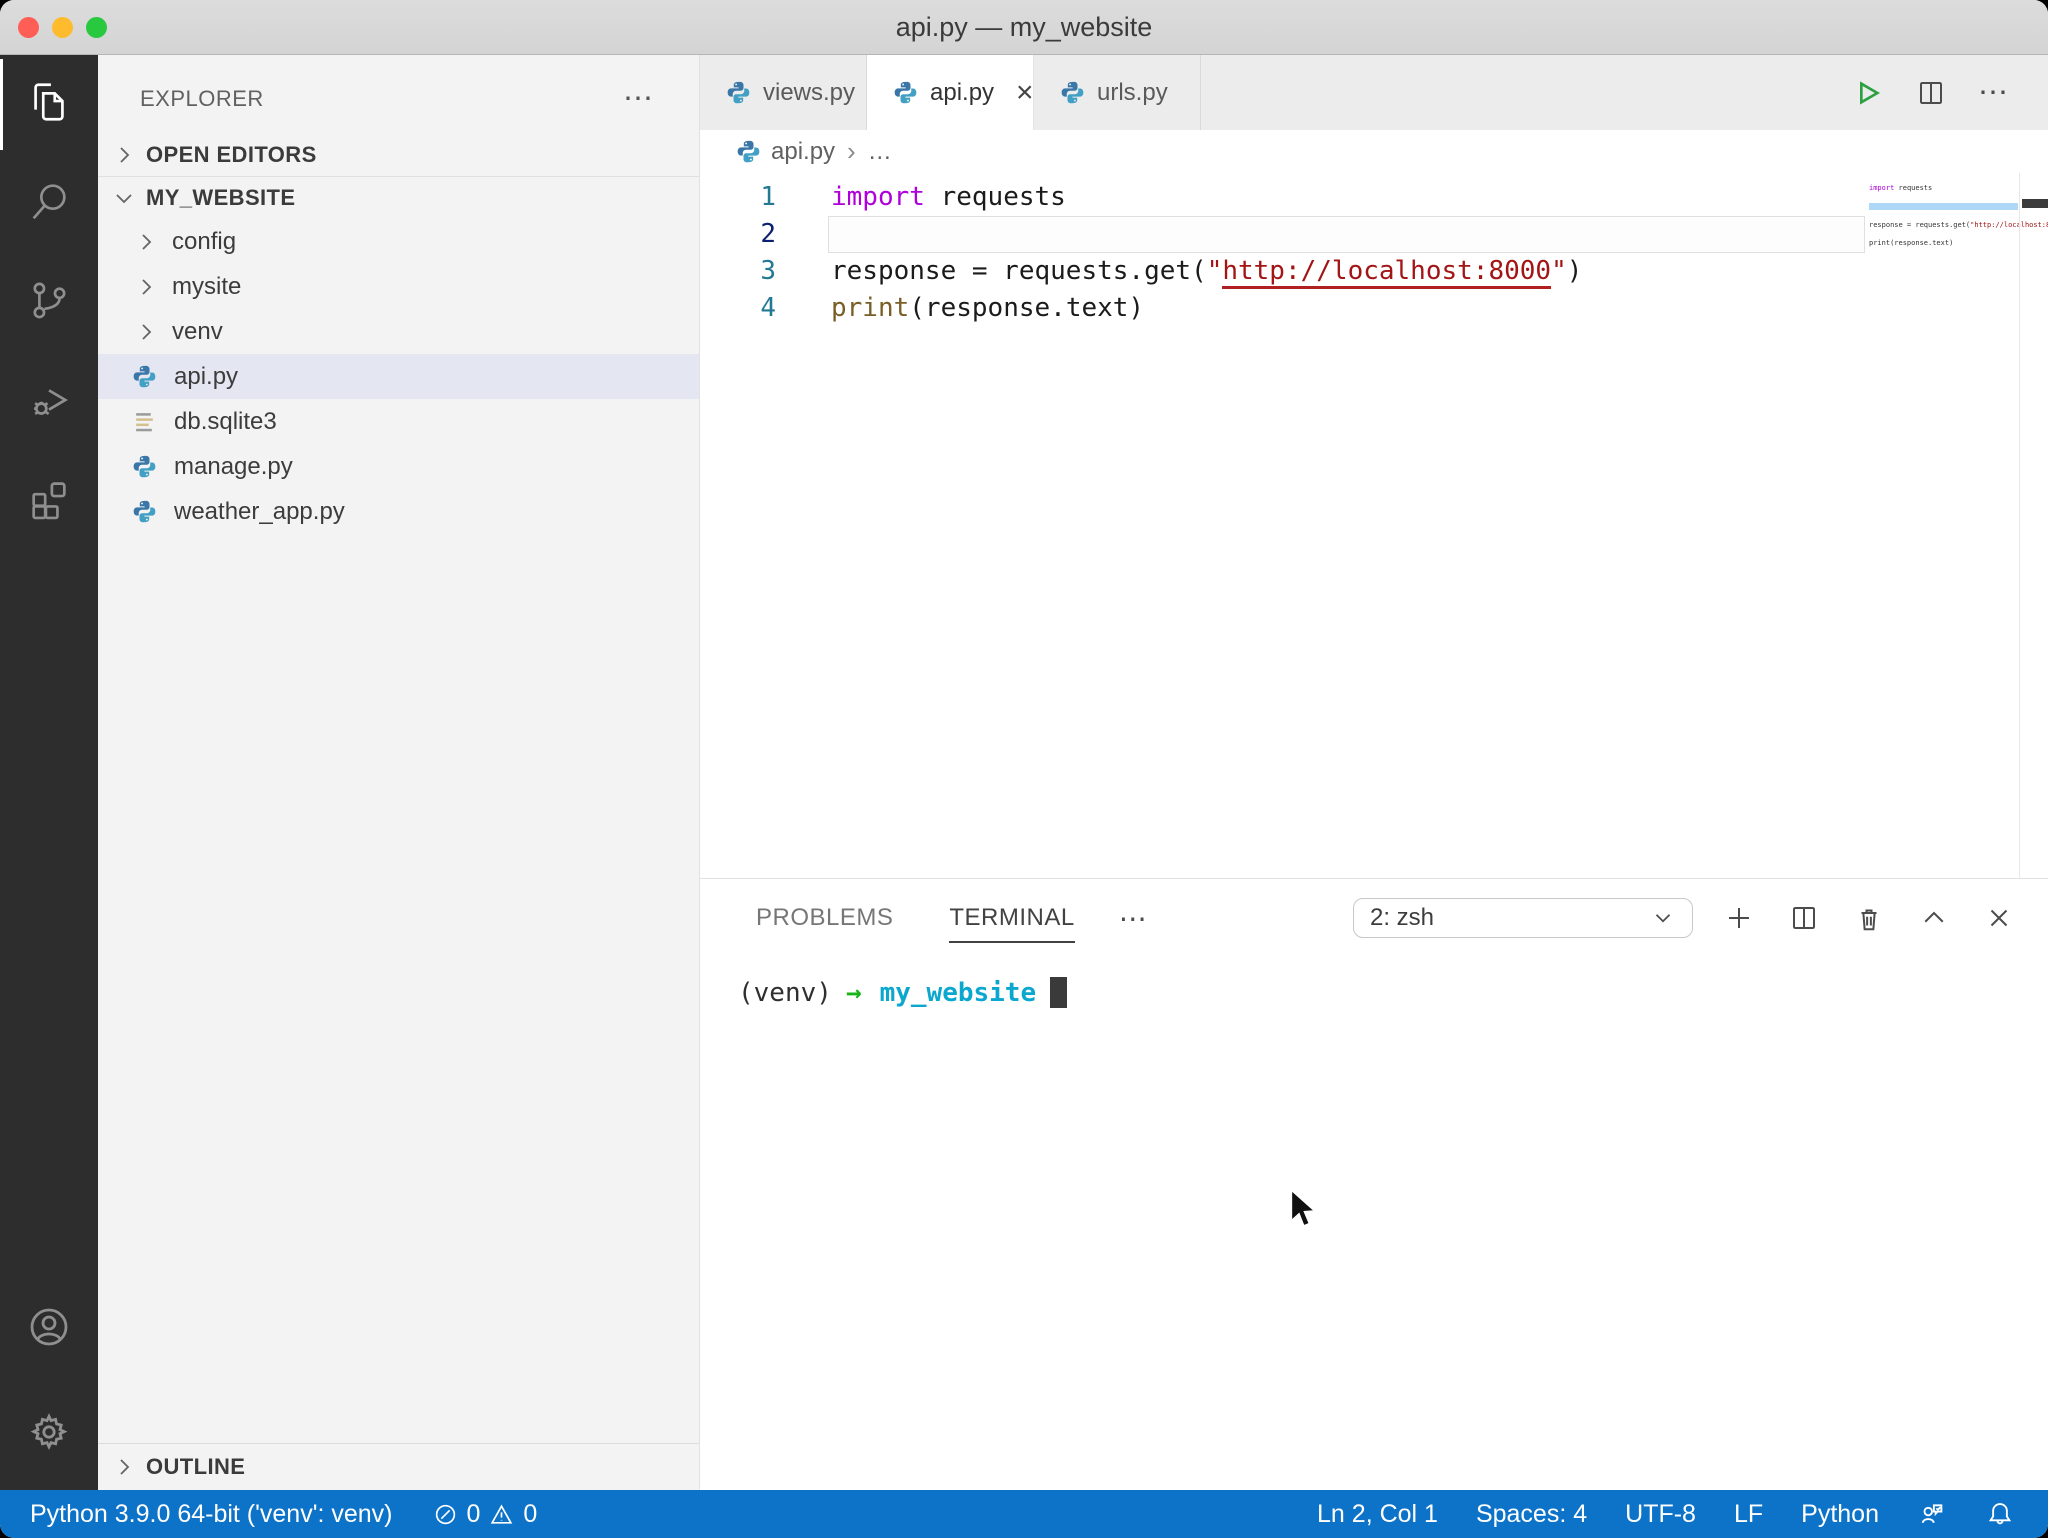  Describe the element at coordinates (1374, 308) in the screenshot. I see `code-line-4: 4 print(response.text)` at that location.